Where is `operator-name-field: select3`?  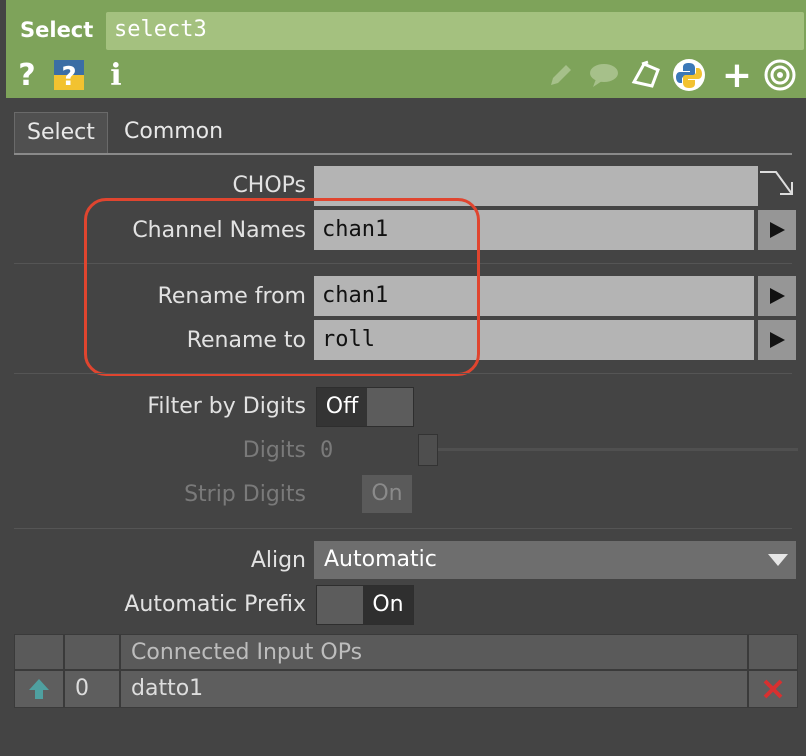 operator-name-field: select3 is located at coordinates (455, 31).